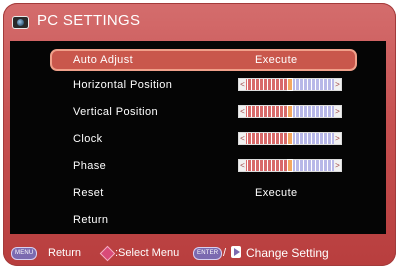 Image resolution: width=399 pixels, height=269 pixels. What do you see at coordinates (287, 253) in the screenshot?
I see `footer-change-text: Change Setting` at bounding box center [287, 253].